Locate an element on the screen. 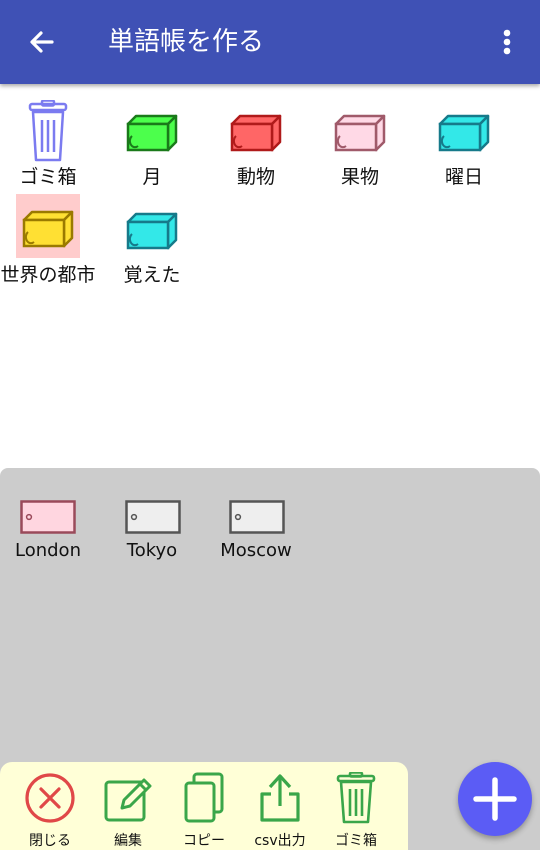  word-card-label: Moscow is located at coordinates (256, 550).